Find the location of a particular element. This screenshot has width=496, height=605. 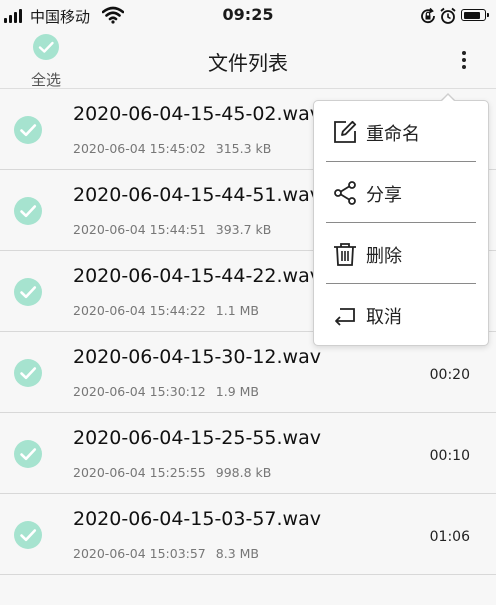

battery-icon is located at coordinates (475, 15).